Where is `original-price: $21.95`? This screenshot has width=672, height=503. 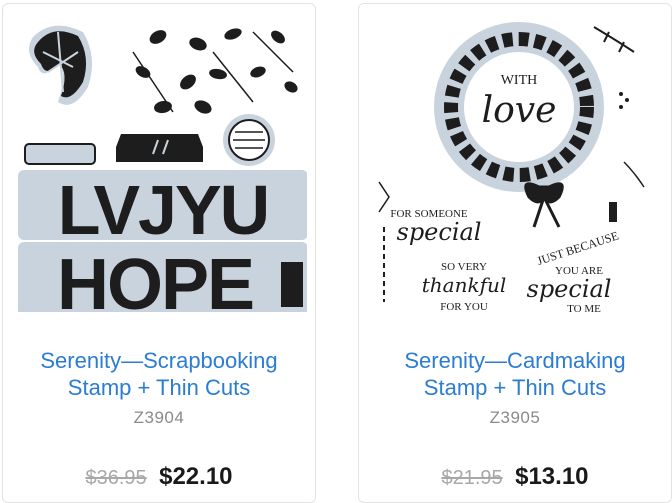
original-price: $21.95 is located at coordinates (472, 478).